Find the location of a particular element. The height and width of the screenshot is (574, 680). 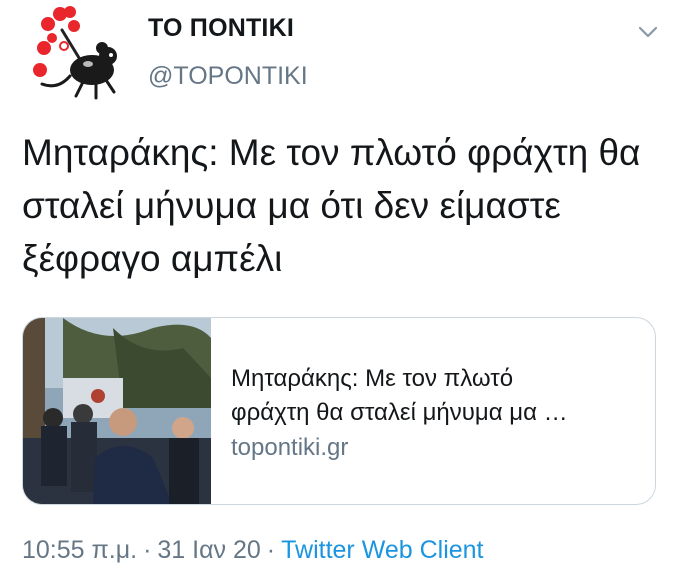

tweet-time: 10:55 π.μ. is located at coordinates (79, 550).